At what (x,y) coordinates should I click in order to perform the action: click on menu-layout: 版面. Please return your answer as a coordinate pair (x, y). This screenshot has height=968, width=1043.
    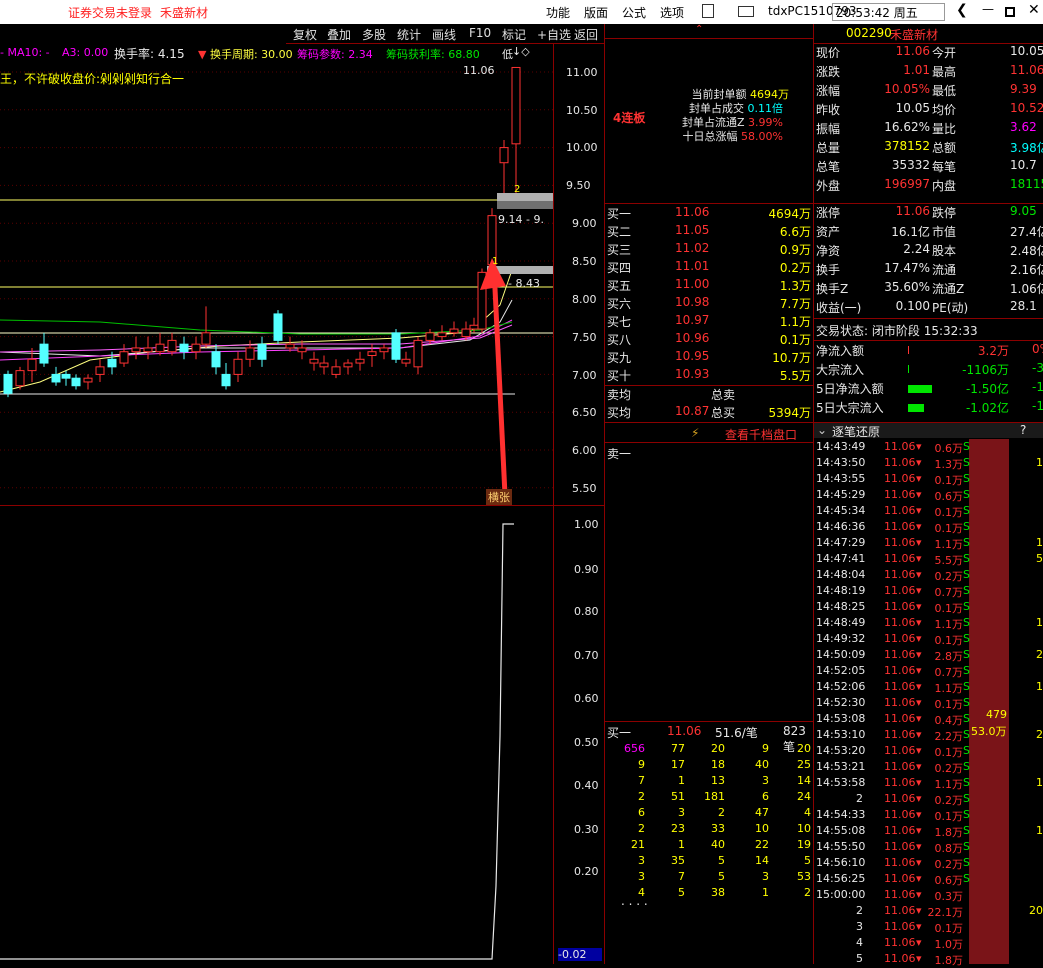
    Looking at the image, I should click on (596, 12).